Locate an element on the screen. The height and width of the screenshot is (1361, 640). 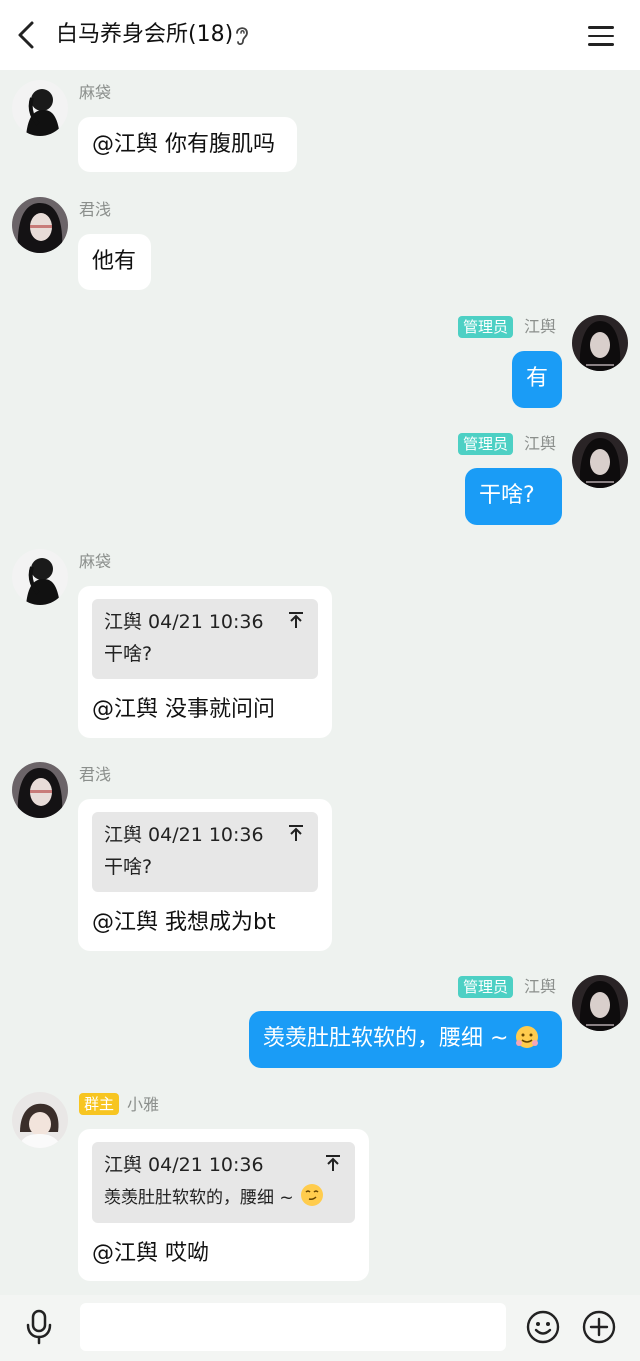
plus-icon is located at coordinates (599, 1327).